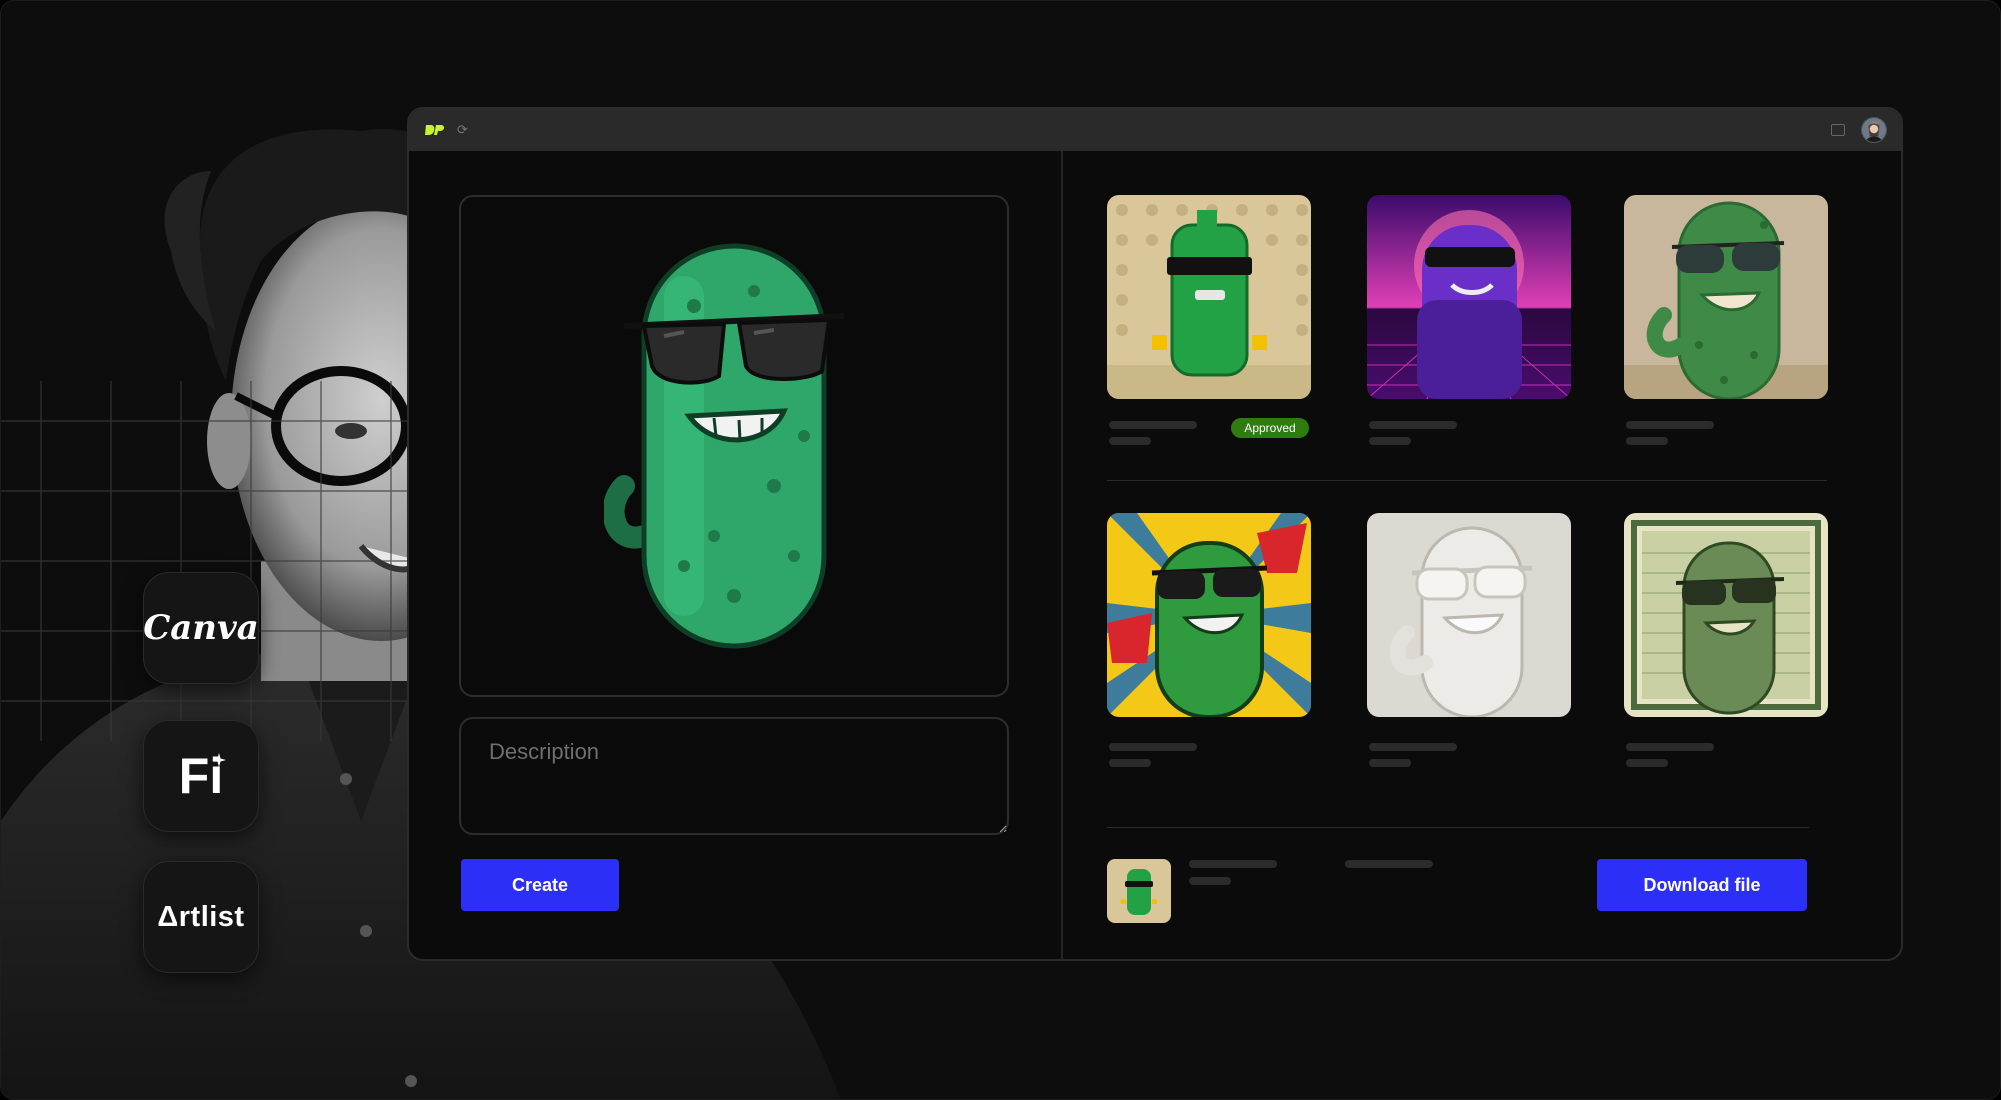  What do you see at coordinates (1209, 297) in the screenshot?
I see `gallery-item-lego` at bounding box center [1209, 297].